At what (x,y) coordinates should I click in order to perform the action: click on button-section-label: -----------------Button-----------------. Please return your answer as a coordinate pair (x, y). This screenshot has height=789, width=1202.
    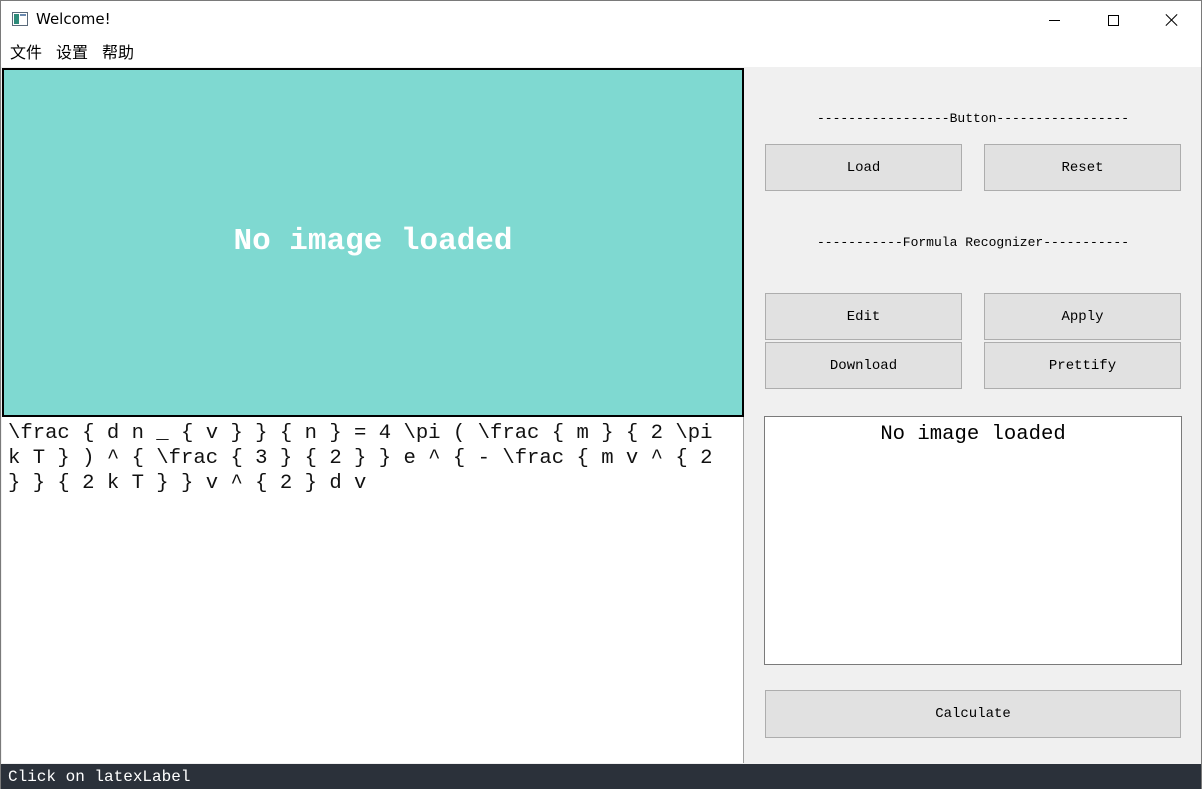
    Looking at the image, I should click on (973, 118).